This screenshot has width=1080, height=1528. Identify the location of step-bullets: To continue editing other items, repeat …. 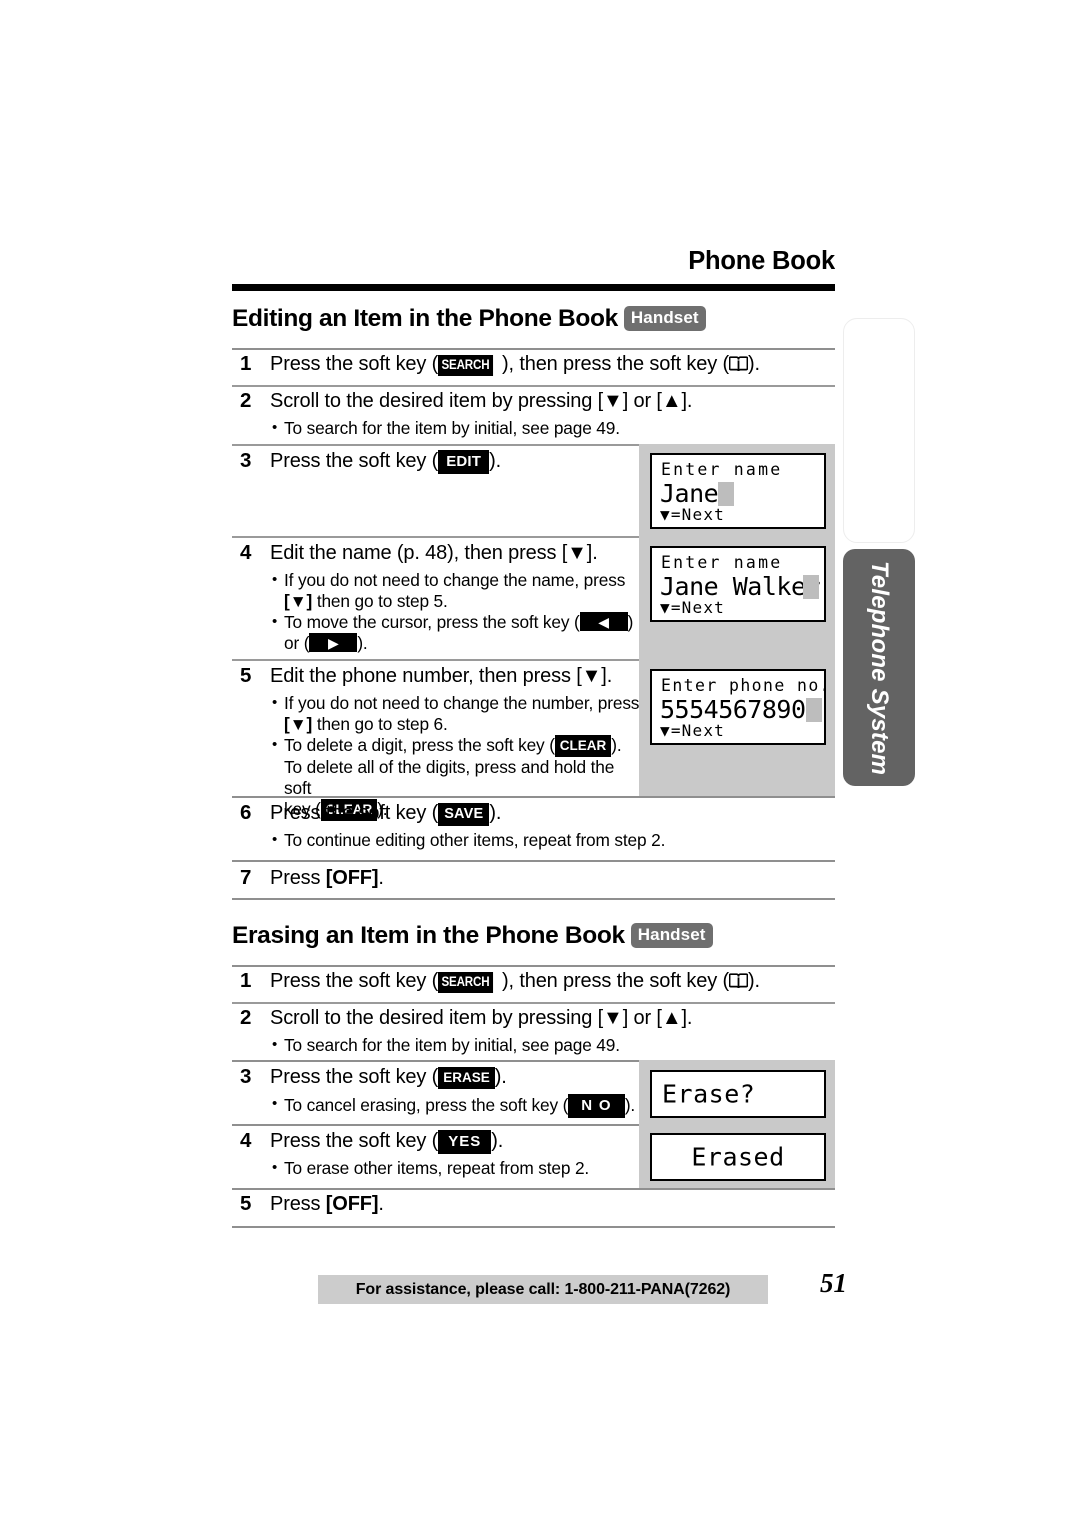
(555, 840).